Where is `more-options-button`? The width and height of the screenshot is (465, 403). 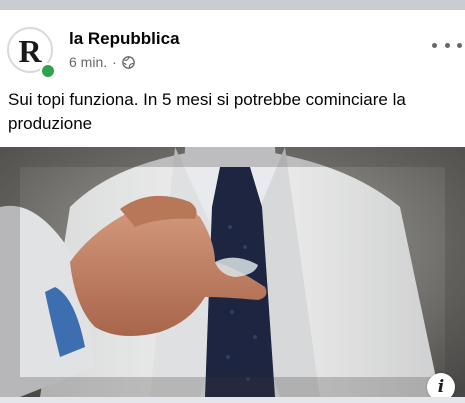
more-options-button is located at coordinates (447, 45).